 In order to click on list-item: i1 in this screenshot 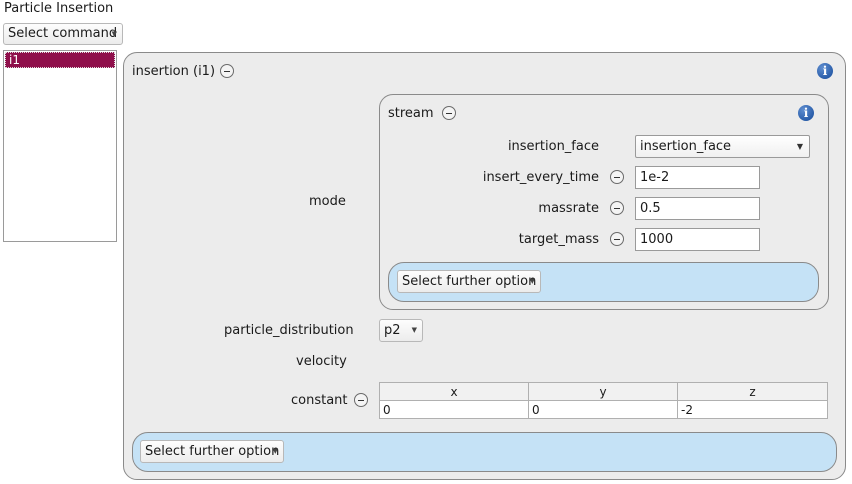, I will do `click(60, 60)`.